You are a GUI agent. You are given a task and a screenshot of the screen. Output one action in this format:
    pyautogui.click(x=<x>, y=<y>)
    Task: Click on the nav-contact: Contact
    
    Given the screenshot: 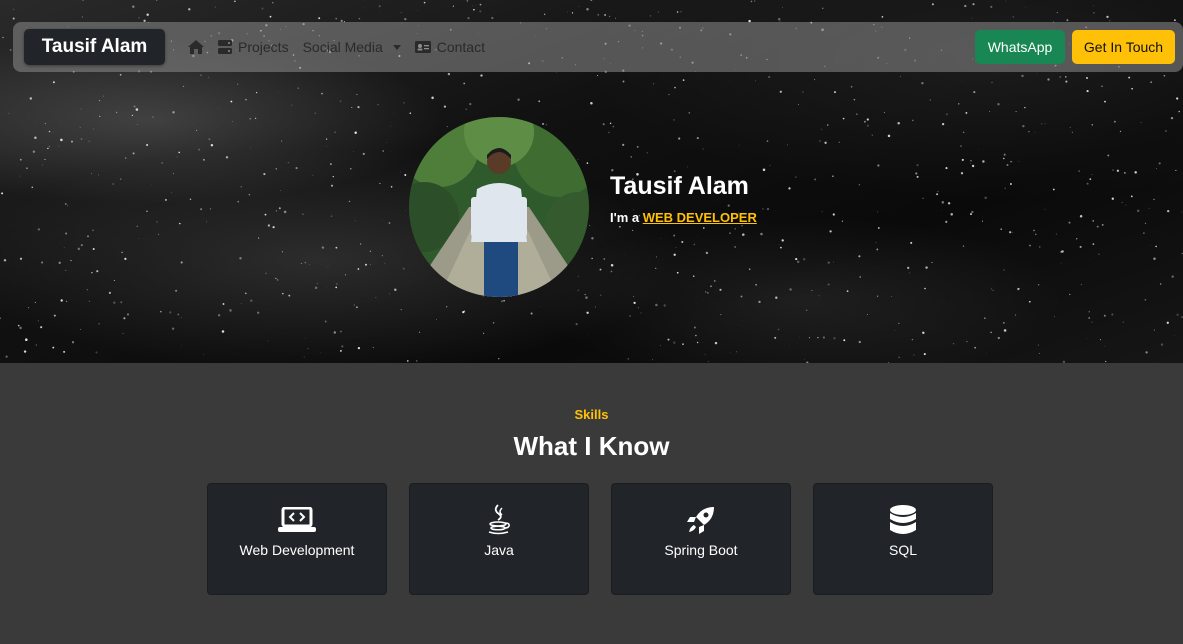 What is the action you would take?
    pyautogui.click(x=449, y=47)
    